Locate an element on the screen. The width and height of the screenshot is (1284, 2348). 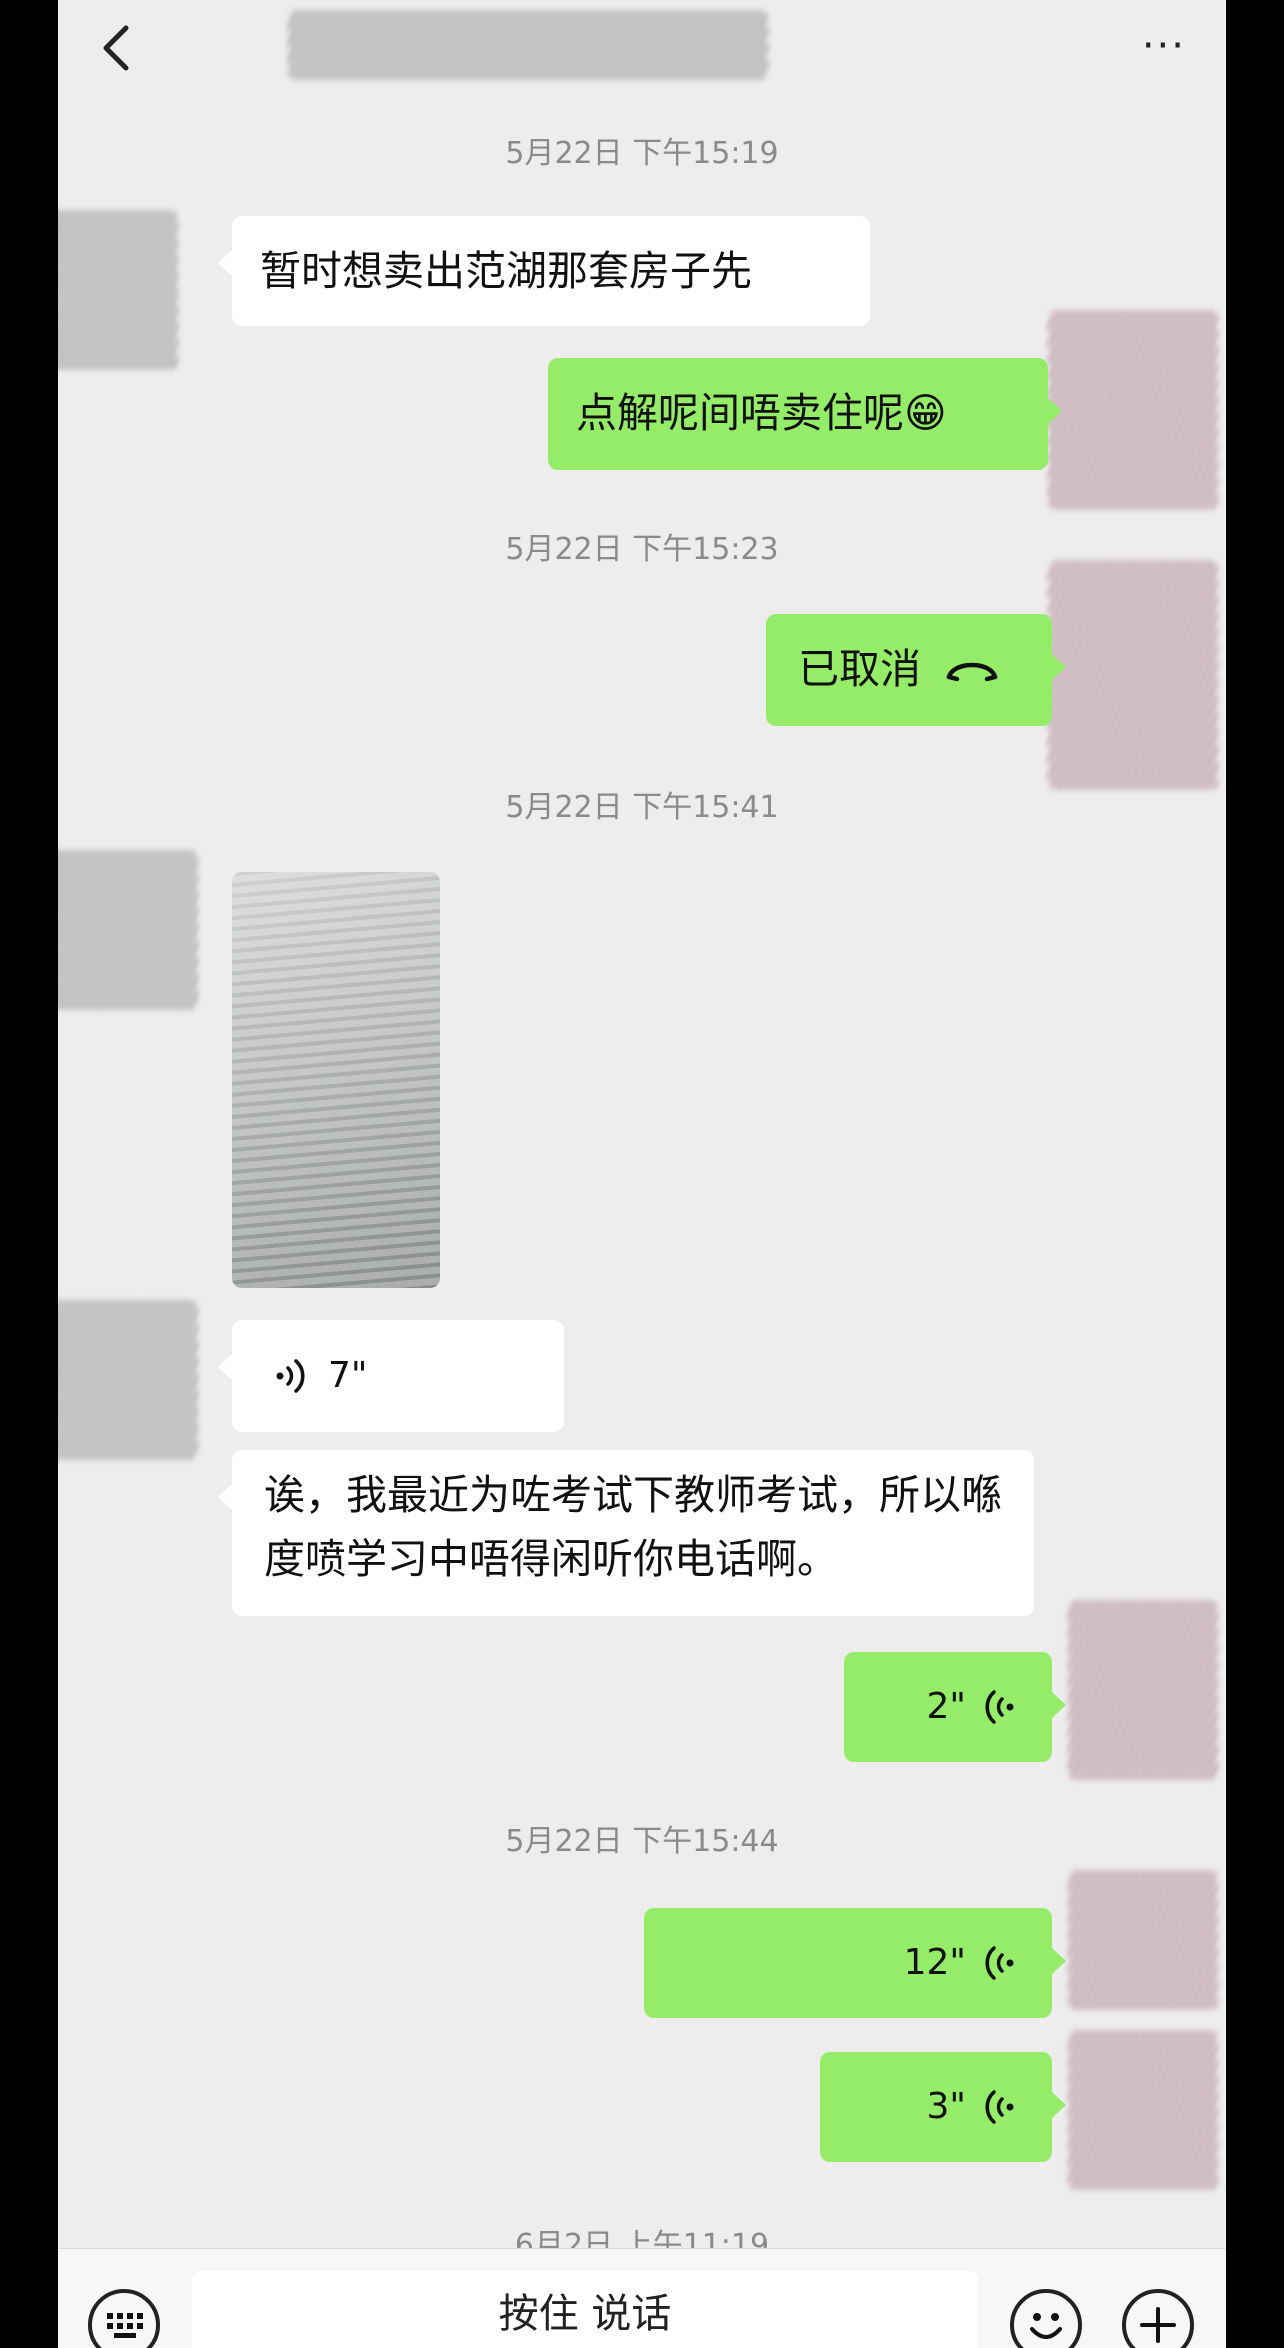
hangup-icon is located at coordinates (972, 672).